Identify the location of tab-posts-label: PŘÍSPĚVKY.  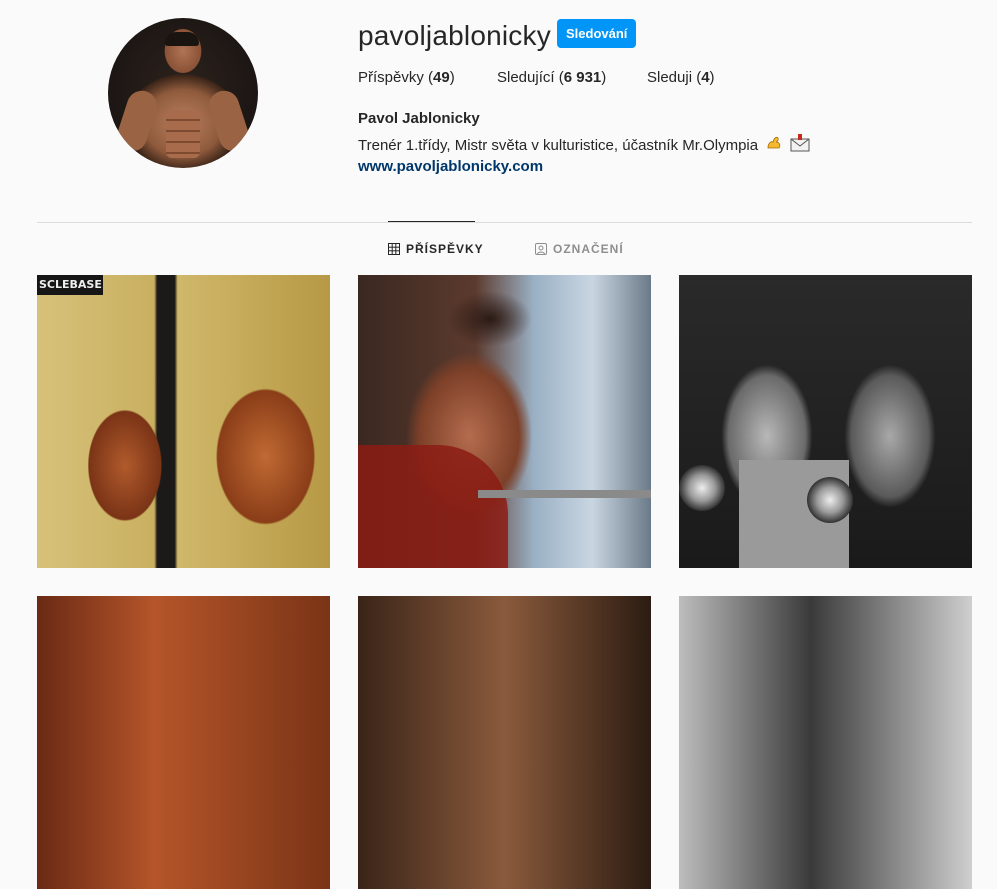
(445, 249).